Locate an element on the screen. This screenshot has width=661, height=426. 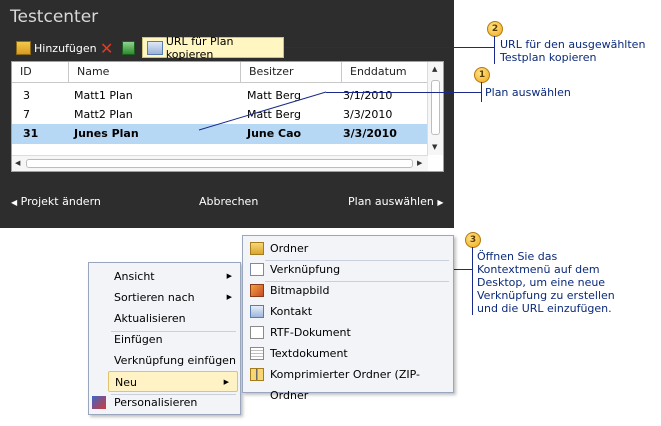
menu-item-label: Einfügen is located at coordinates (138, 339).